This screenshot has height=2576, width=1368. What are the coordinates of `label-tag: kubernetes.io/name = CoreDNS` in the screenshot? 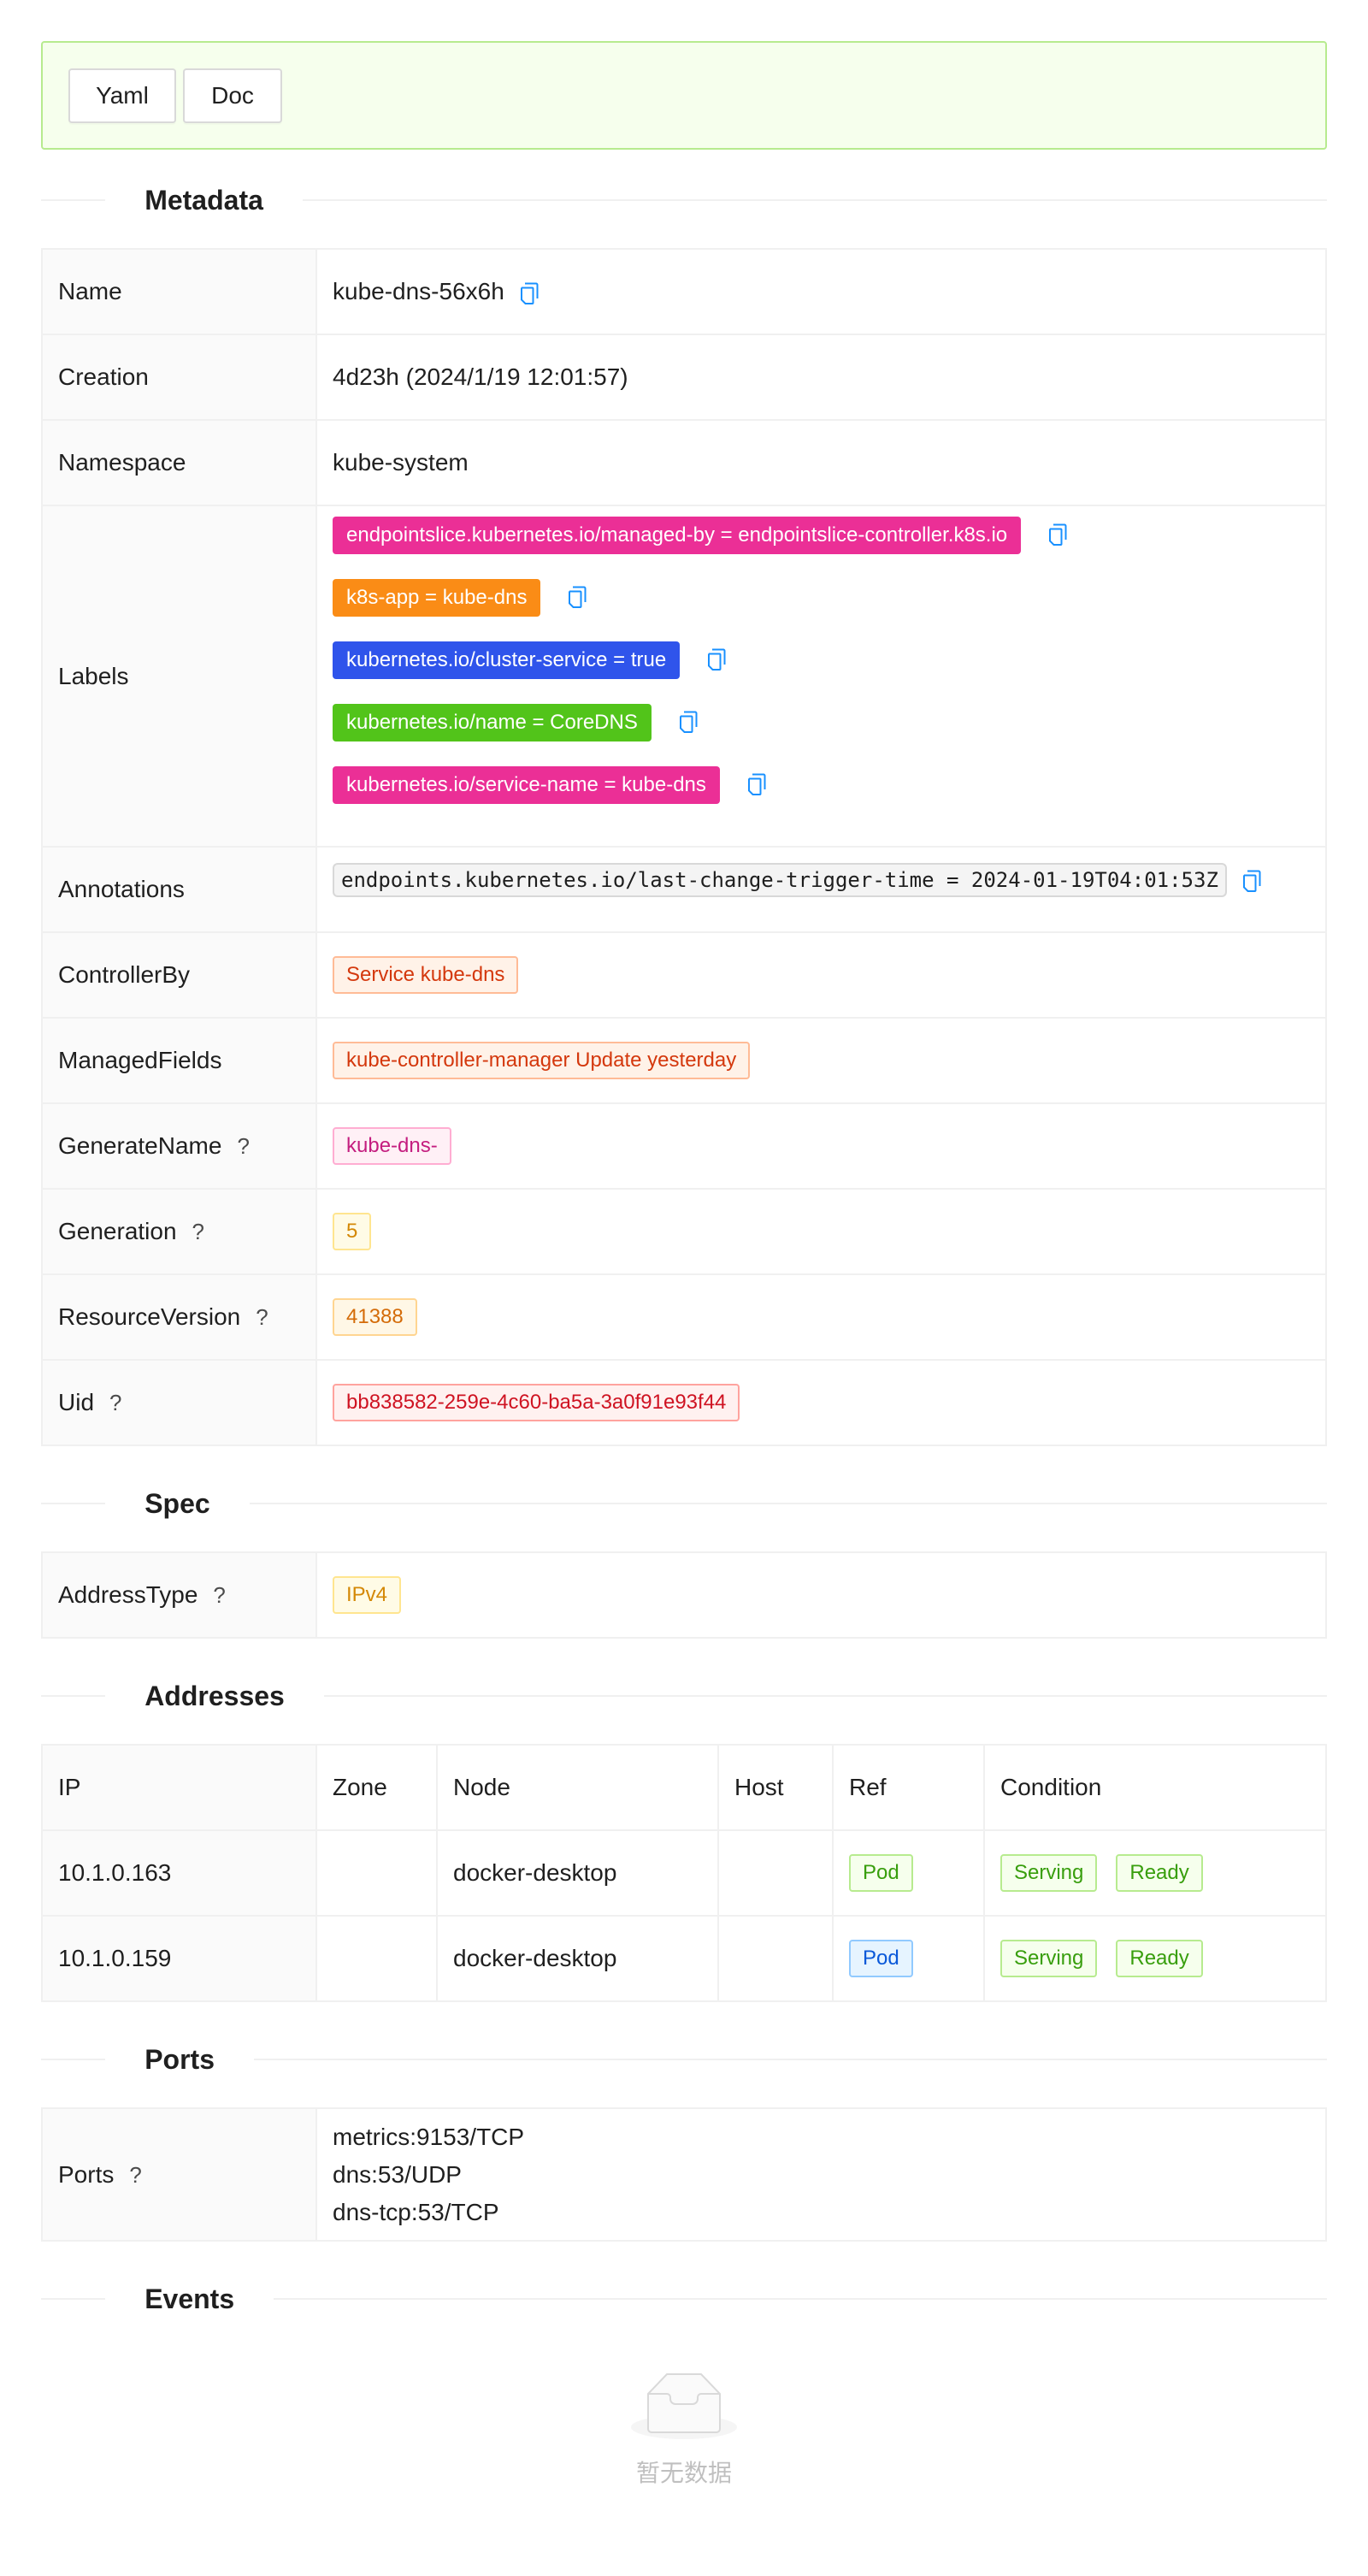 It's located at (492, 722).